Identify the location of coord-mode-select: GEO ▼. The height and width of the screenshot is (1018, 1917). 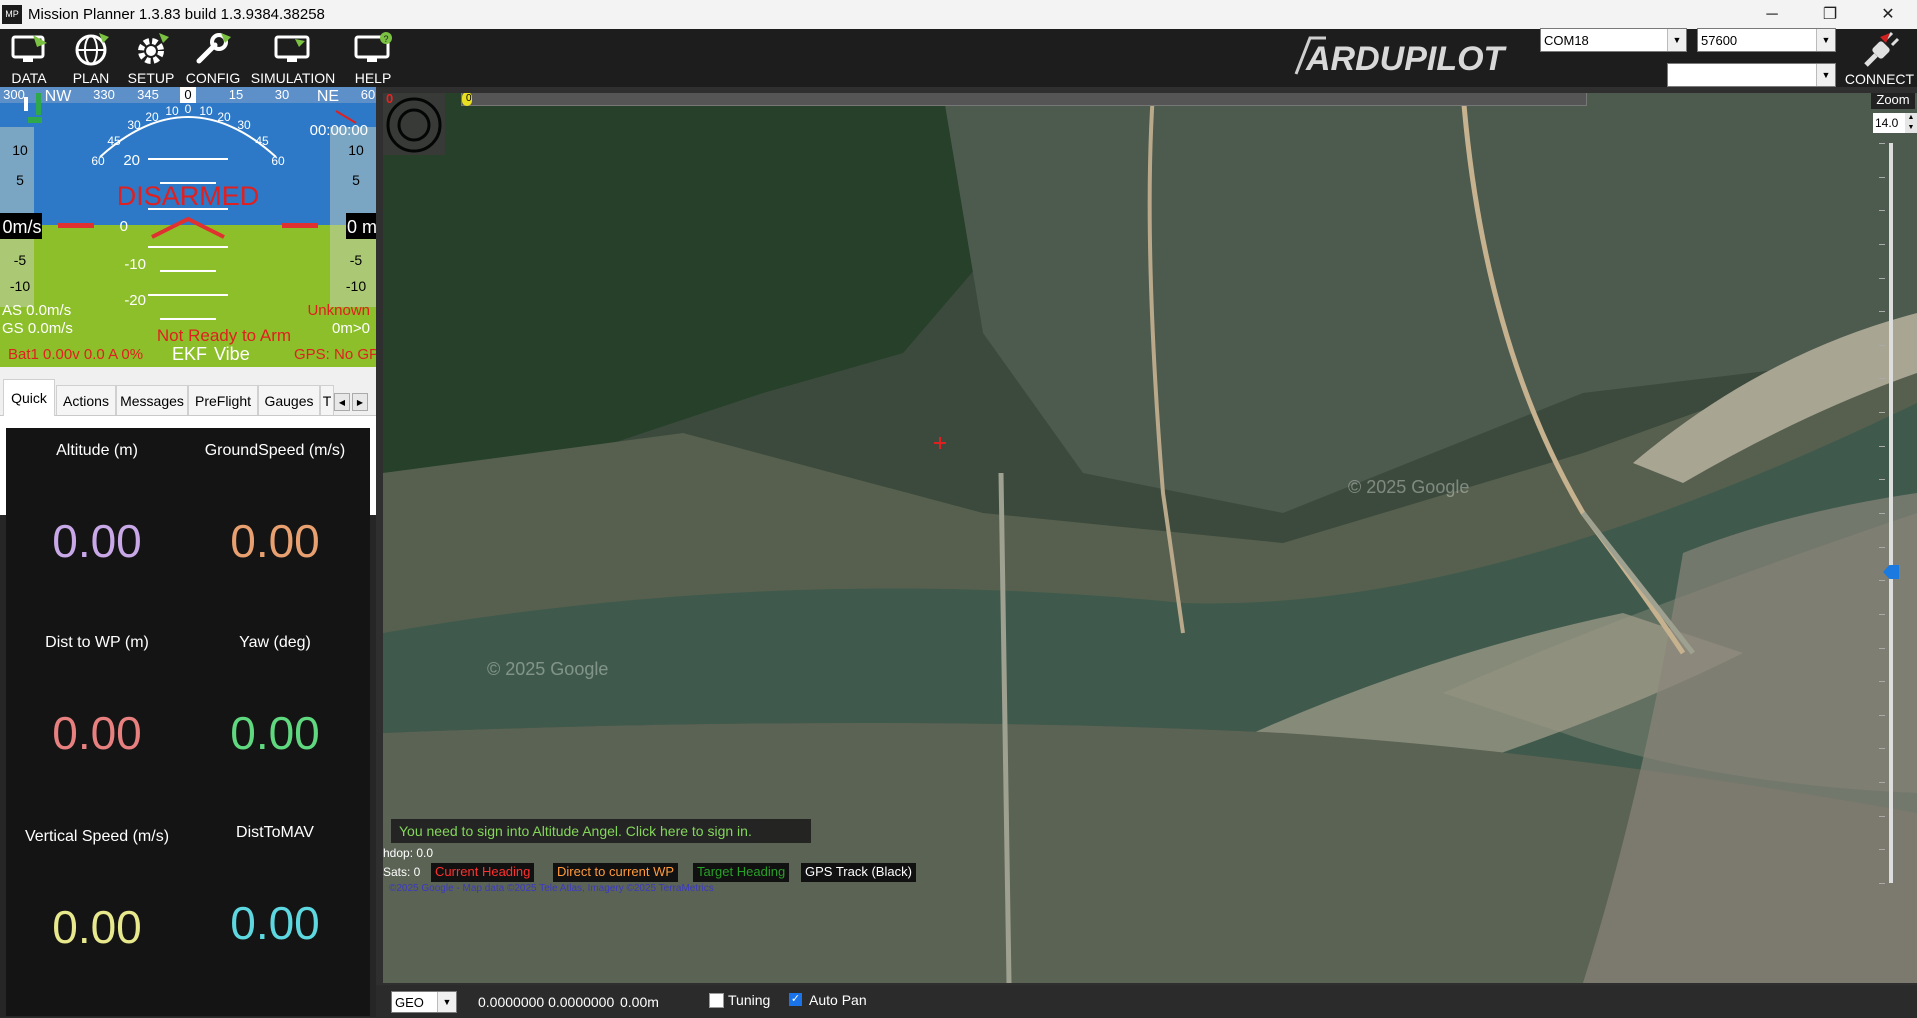
(424, 1002).